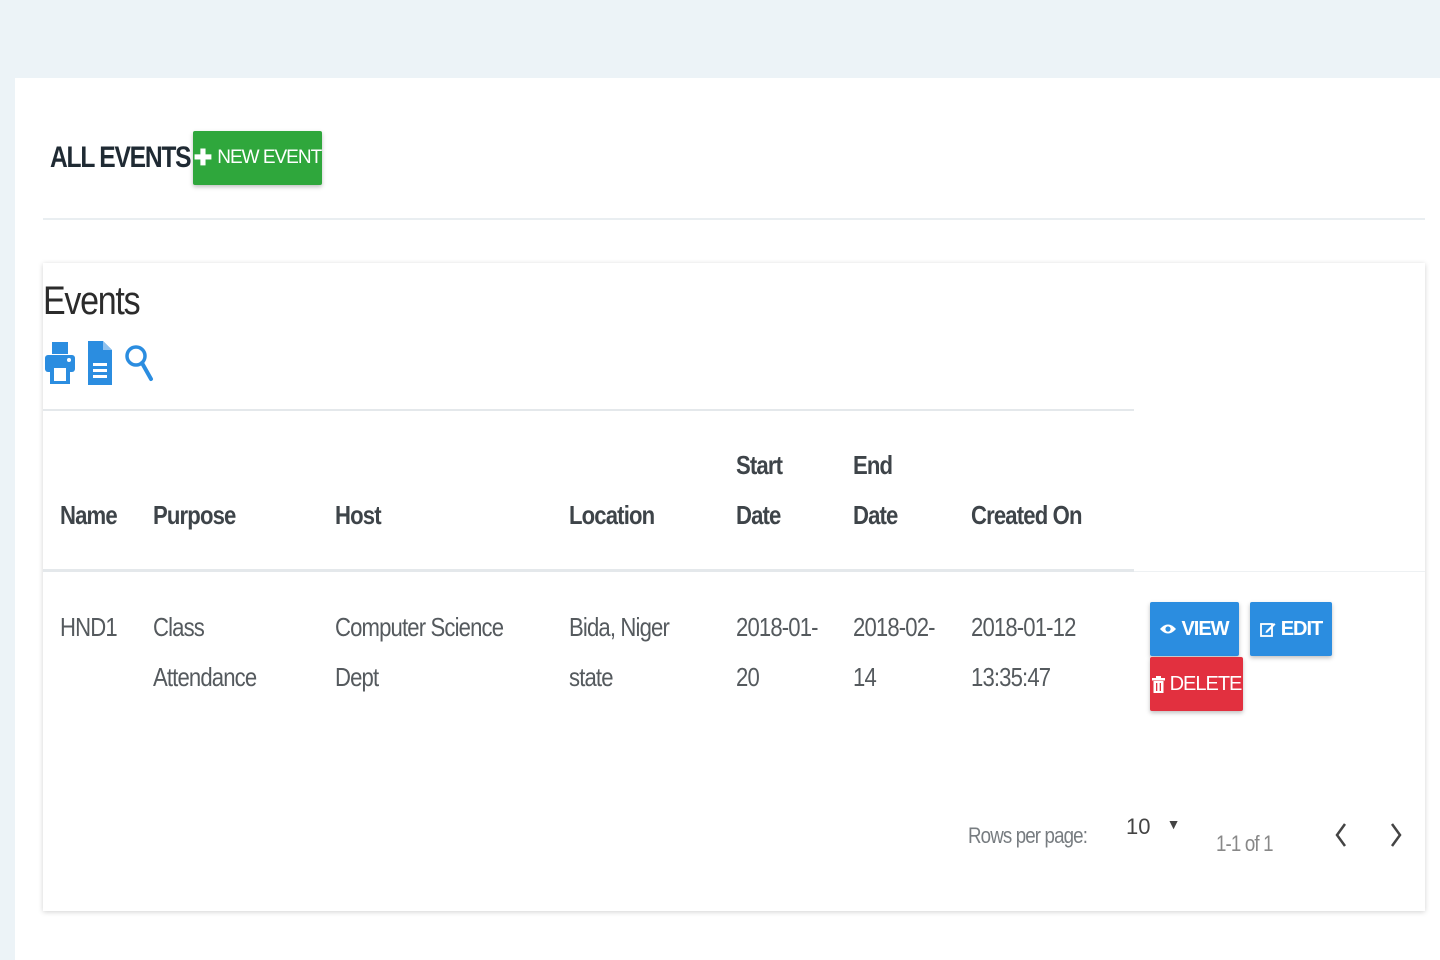 The height and width of the screenshot is (960, 1440). I want to click on cell-purpose-line2: Attendance, so click(205, 677).